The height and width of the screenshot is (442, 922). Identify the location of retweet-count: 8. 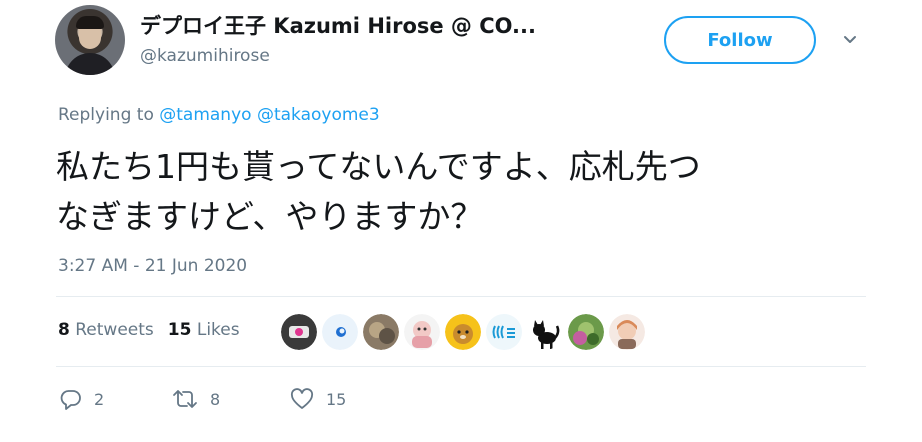
(215, 399).